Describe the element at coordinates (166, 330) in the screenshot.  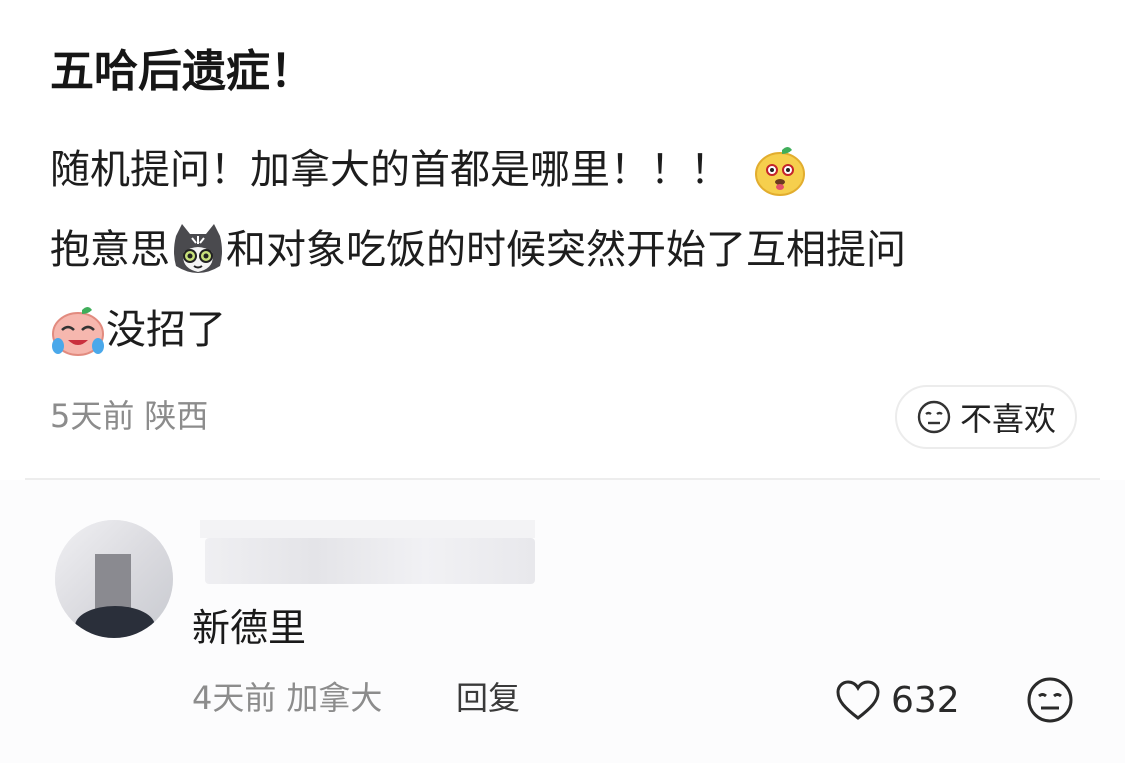
I see `post-body-text-3: 没招了` at that location.